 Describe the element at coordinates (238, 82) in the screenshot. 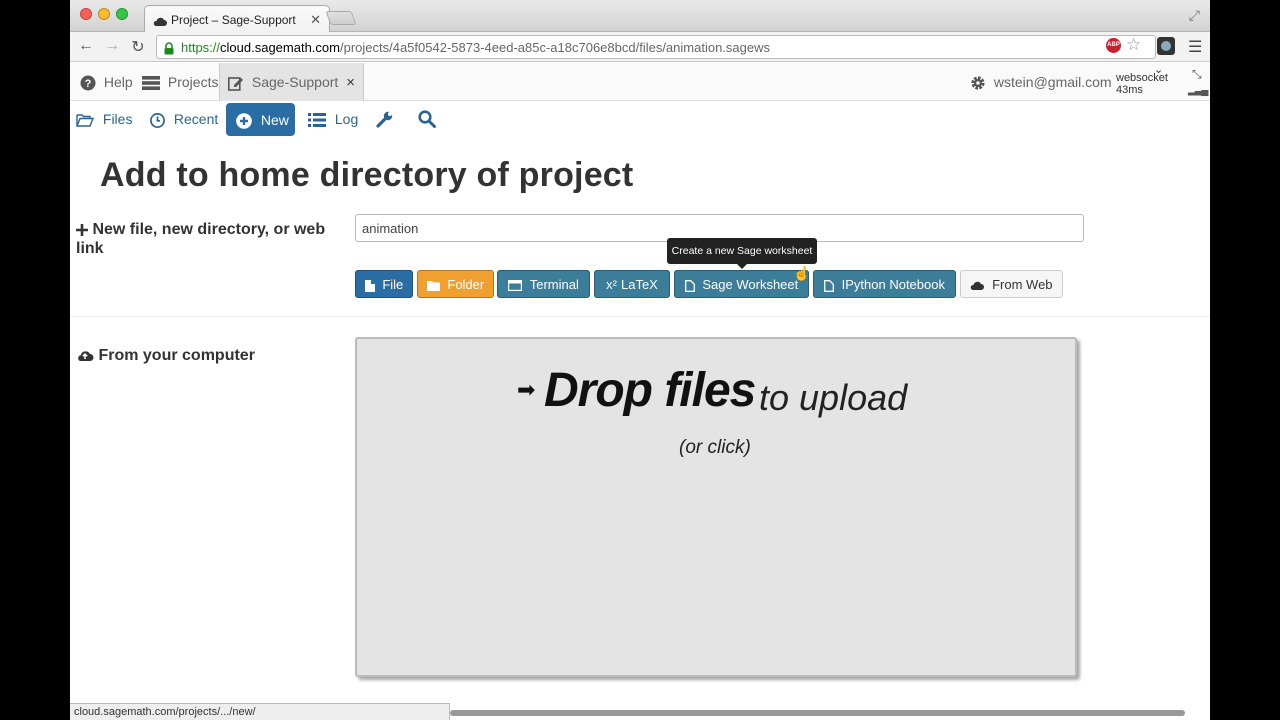

I see `edit-icon` at that location.